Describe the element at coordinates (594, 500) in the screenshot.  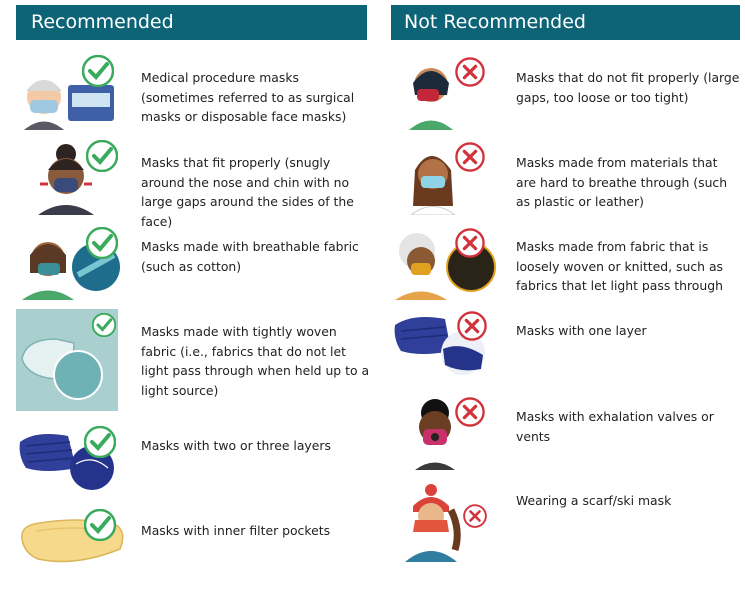
I see `not-recommended-item-text: Wearing a scarf/ski mask` at that location.